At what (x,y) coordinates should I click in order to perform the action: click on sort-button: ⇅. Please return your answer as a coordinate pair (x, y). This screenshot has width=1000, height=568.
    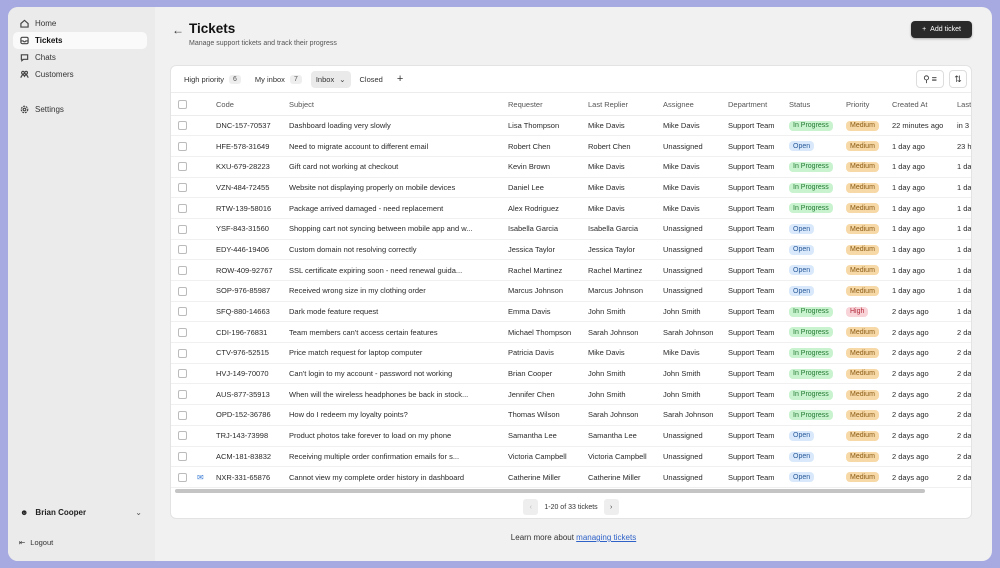
    Looking at the image, I should click on (958, 79).